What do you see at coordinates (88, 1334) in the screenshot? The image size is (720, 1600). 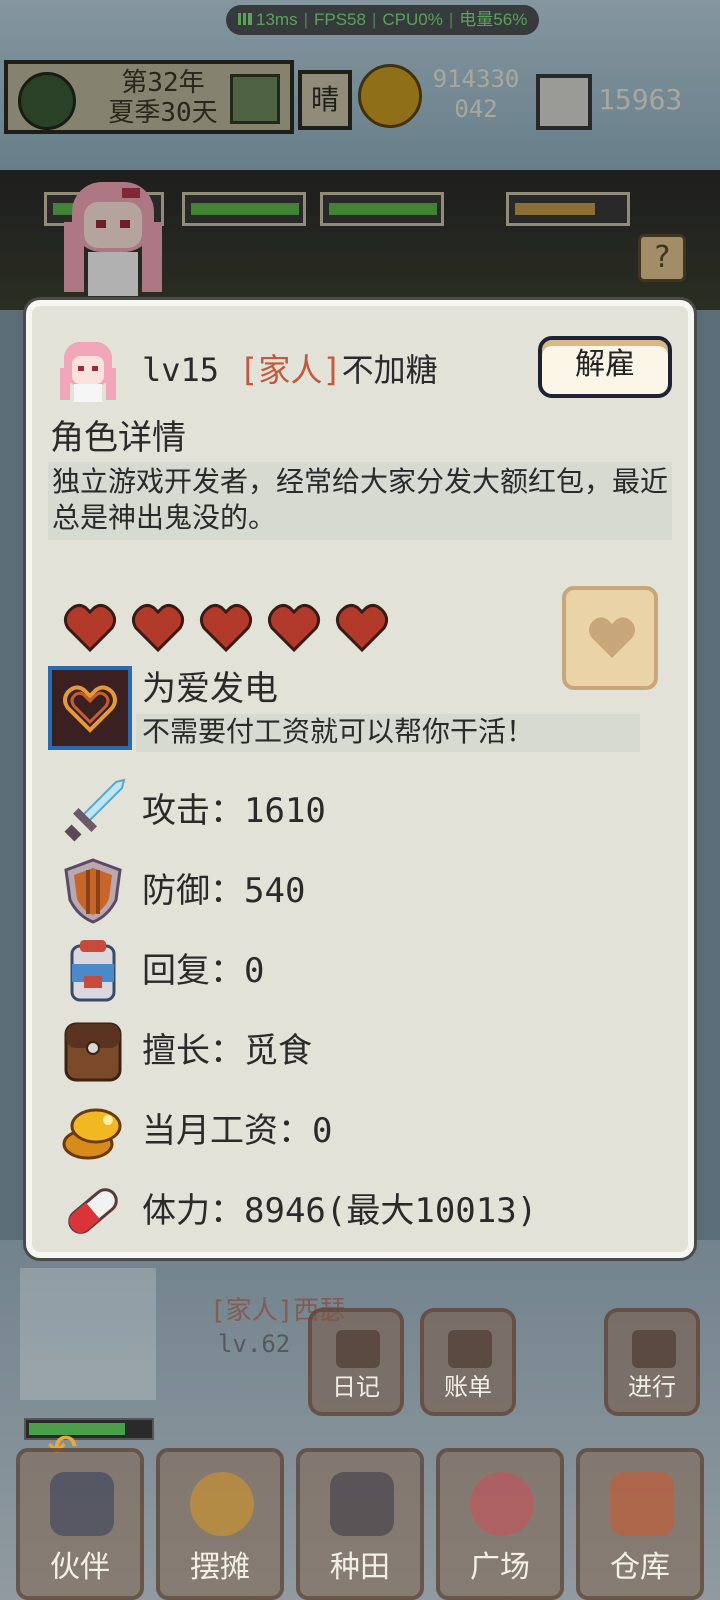 I see `companion-portrait` at bounding box center [88, 1334].